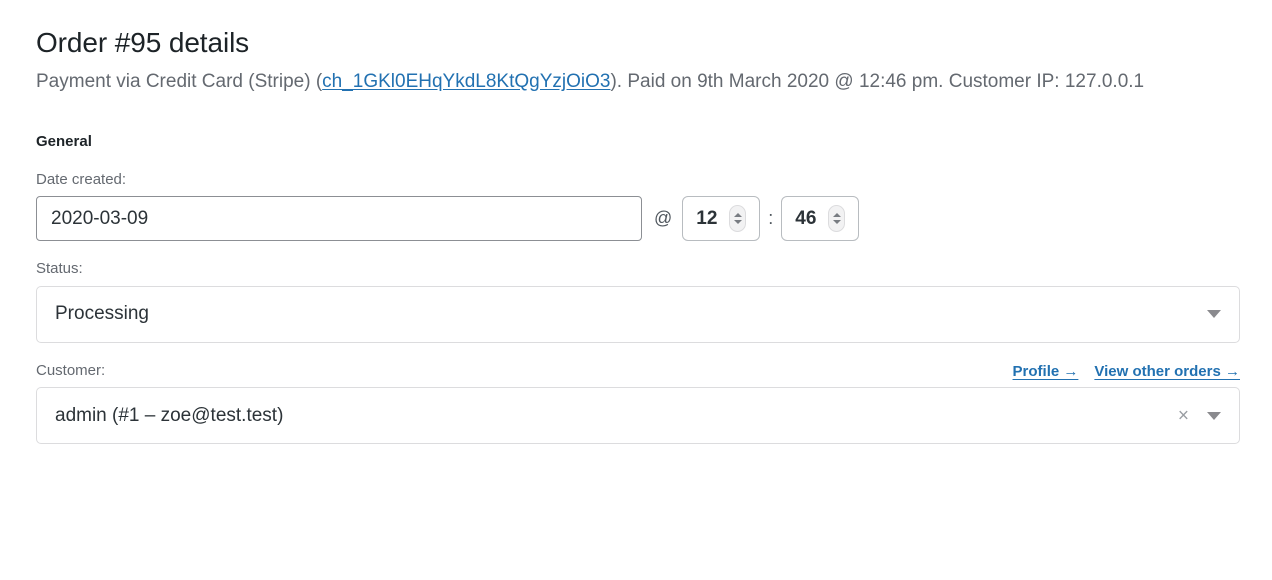 The image size is (1272, 580). Describe the element at coordinates (102, 314) in the screenshot. I see `status-selected-value: Processing` at that location.